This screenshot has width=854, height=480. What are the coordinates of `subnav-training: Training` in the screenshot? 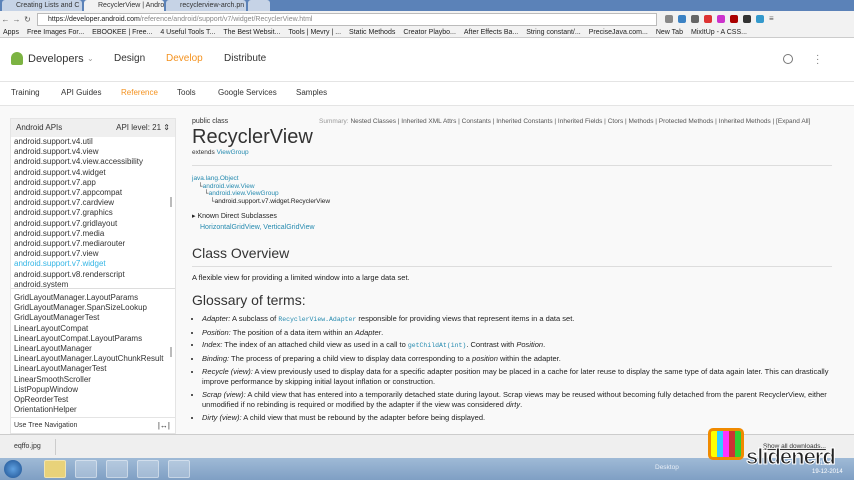 It's located at (25, 92).